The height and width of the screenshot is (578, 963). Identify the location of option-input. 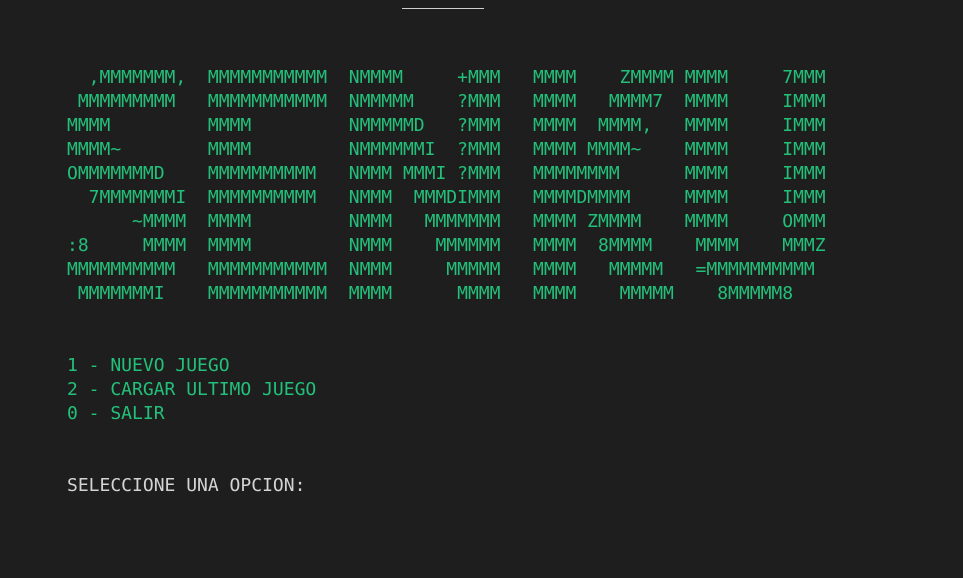
(374, 486).